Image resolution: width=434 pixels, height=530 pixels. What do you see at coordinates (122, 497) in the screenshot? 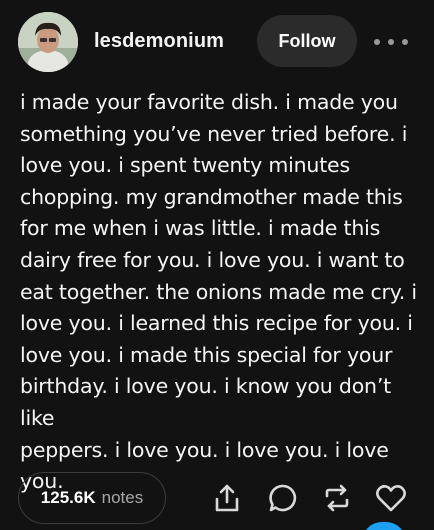
I see `notes-label: notes` at bounding box center [122, 497].